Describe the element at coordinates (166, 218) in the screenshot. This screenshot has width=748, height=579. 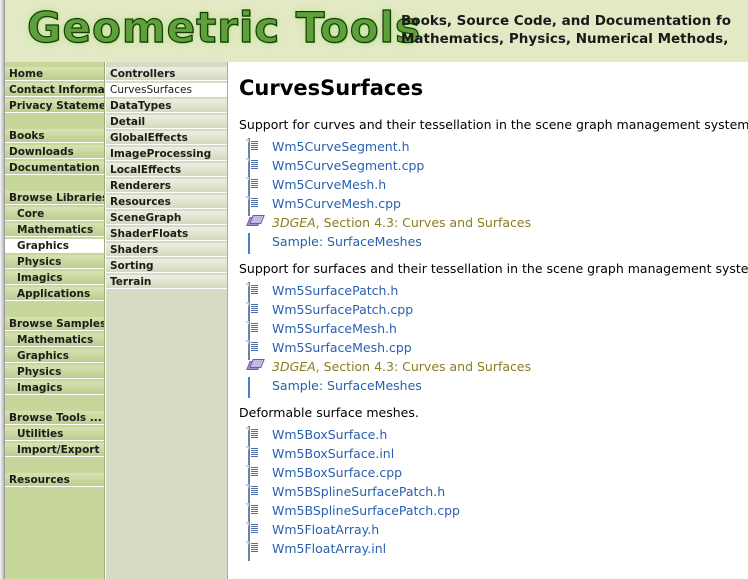
I see `module-item-scenegraph: SceneGraph` at that location.